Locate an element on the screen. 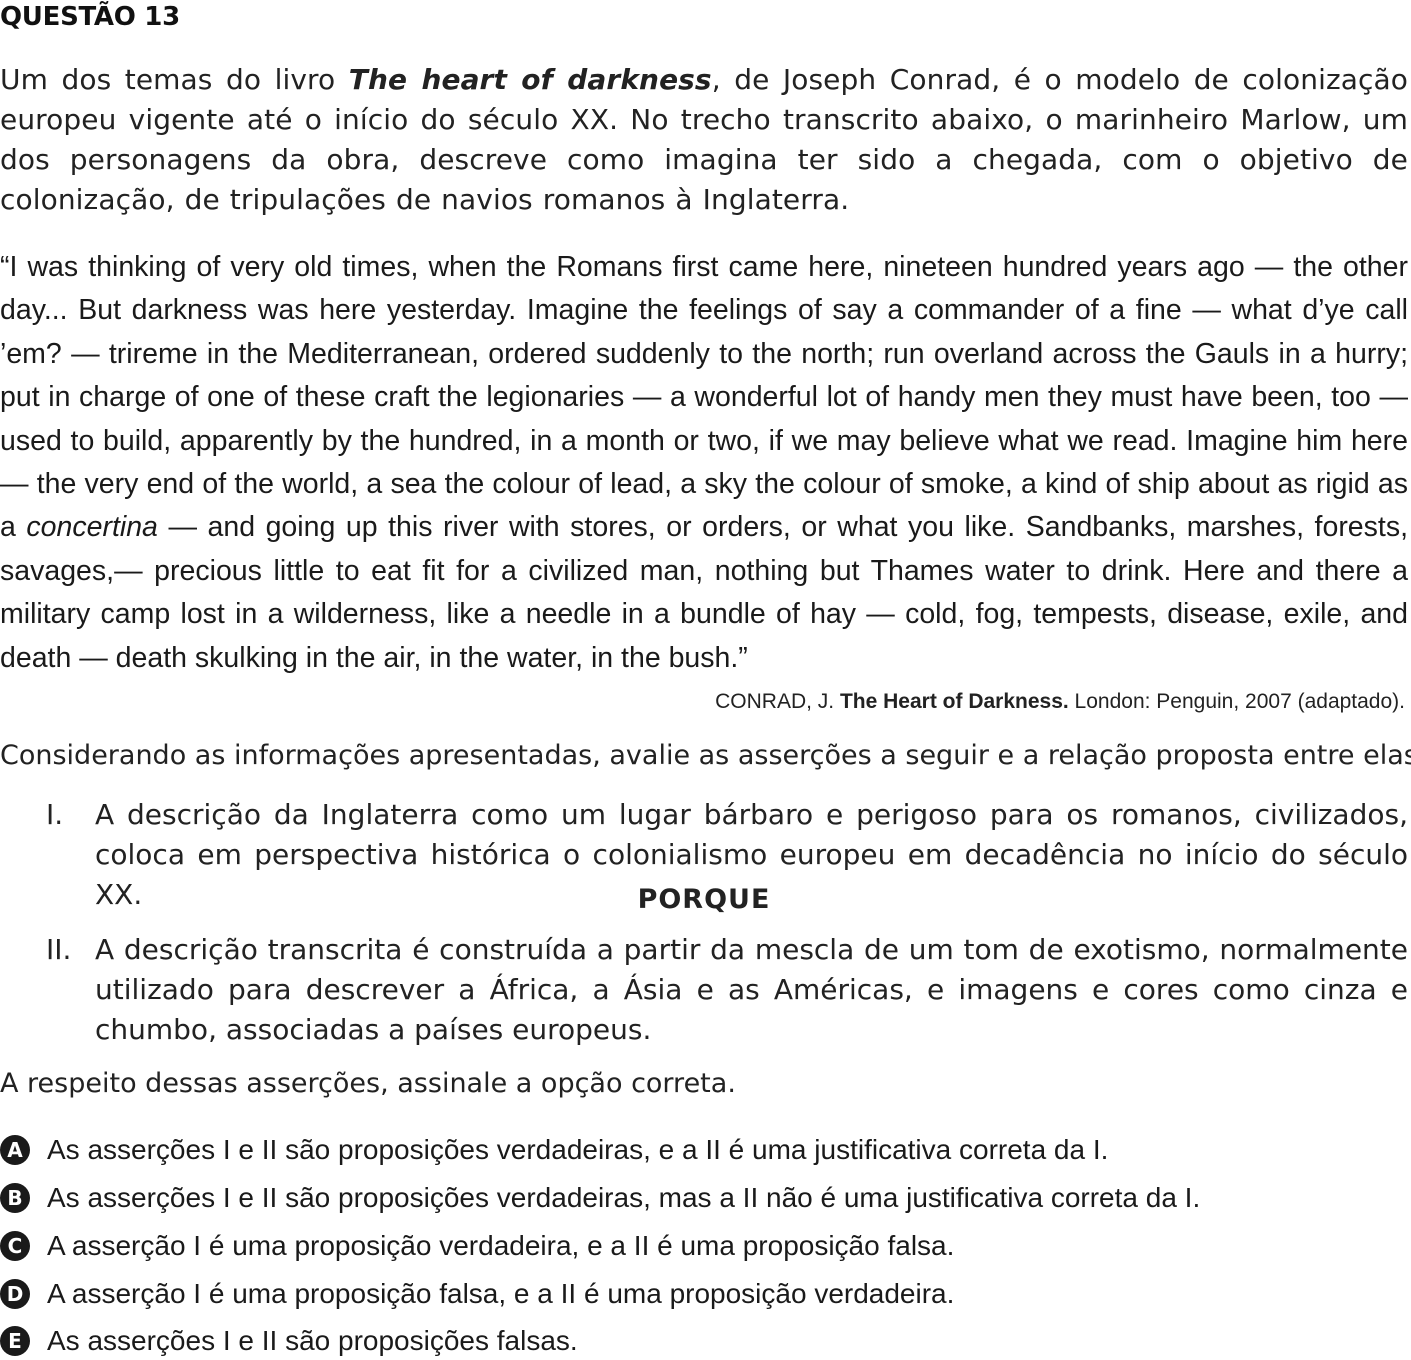 Image resolution: width=1411 pixels, height=1360 pixels. quote-italic-word: concertina is located at coordinates (92, 527).